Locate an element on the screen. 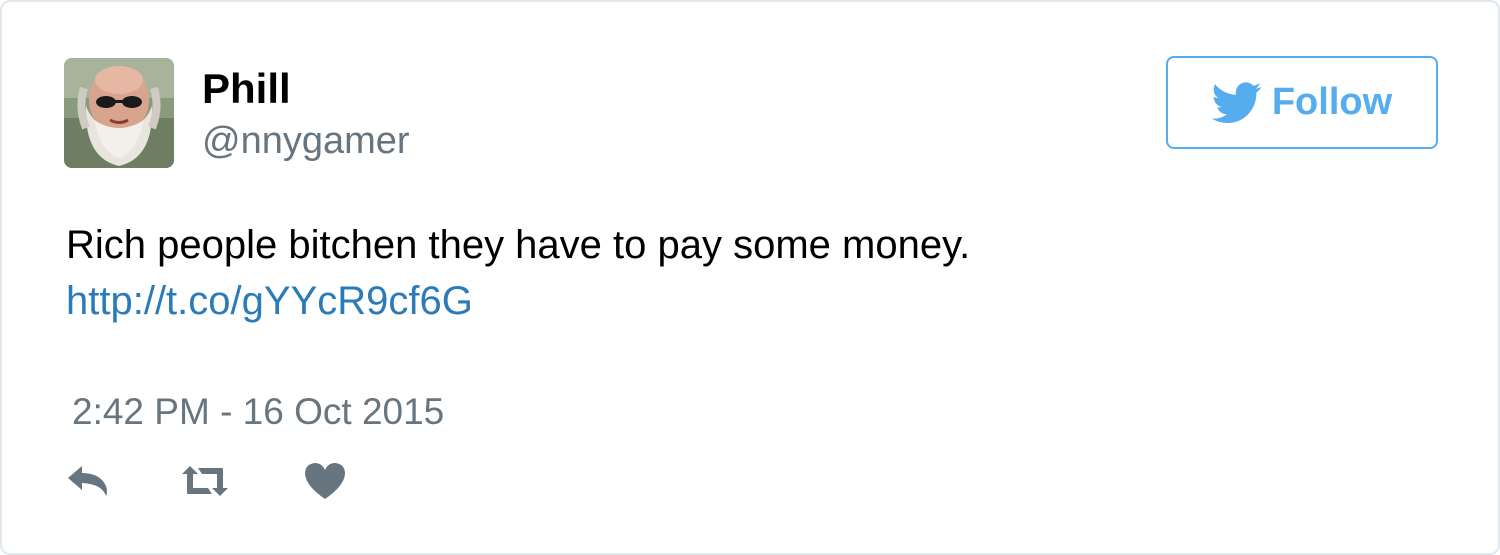  author-display-name: Phill is located at coordinates (246, 89).